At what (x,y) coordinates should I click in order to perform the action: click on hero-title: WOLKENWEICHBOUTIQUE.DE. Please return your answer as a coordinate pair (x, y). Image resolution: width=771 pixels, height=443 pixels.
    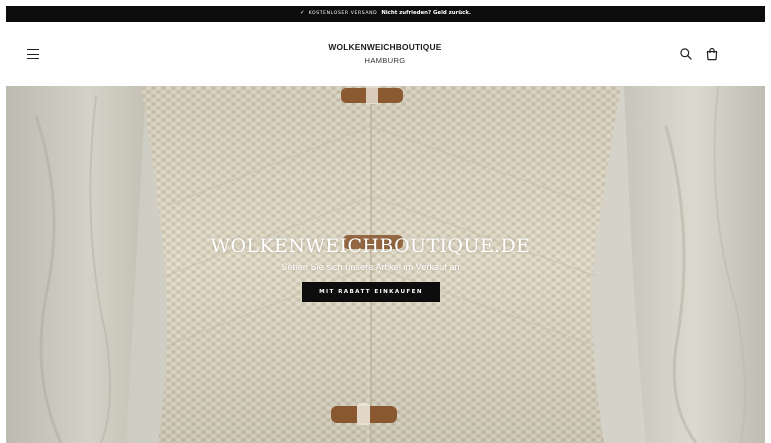
    Looking at the image, I should click on (370, 246).